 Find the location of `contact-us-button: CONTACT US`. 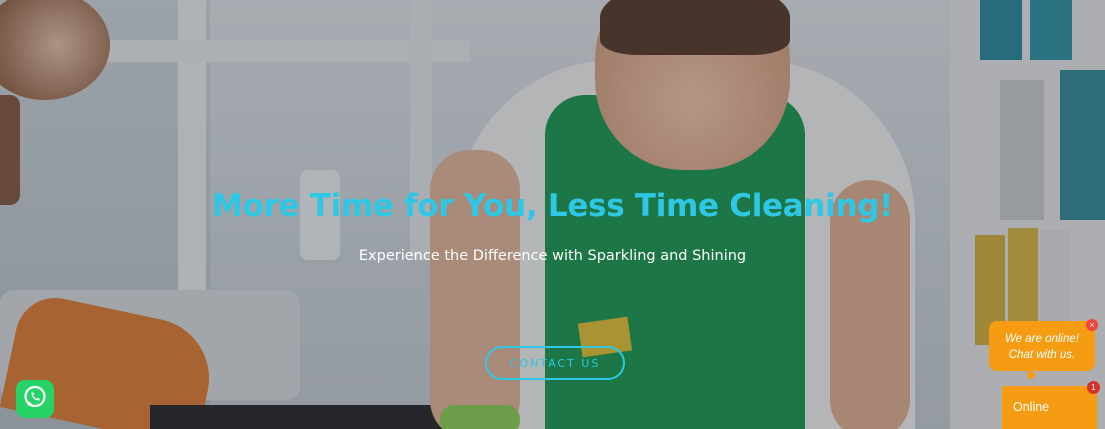

contact-us-button: CONTACT US is located at coordinates (555, 363).